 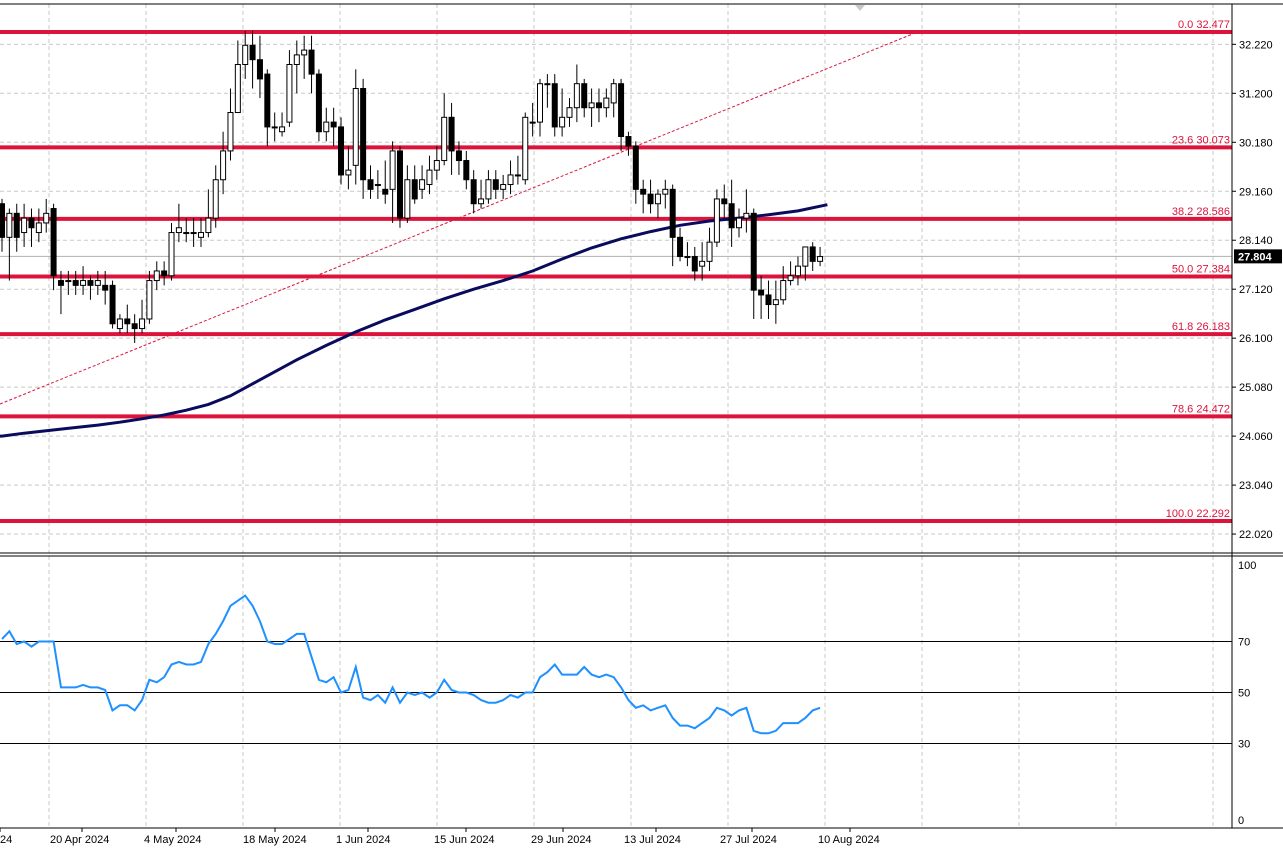 What do you see at coordinates (1256, 241) in the screenshot?
I see `price-axis-label: 28.140` at bounding box center [1256, 241].